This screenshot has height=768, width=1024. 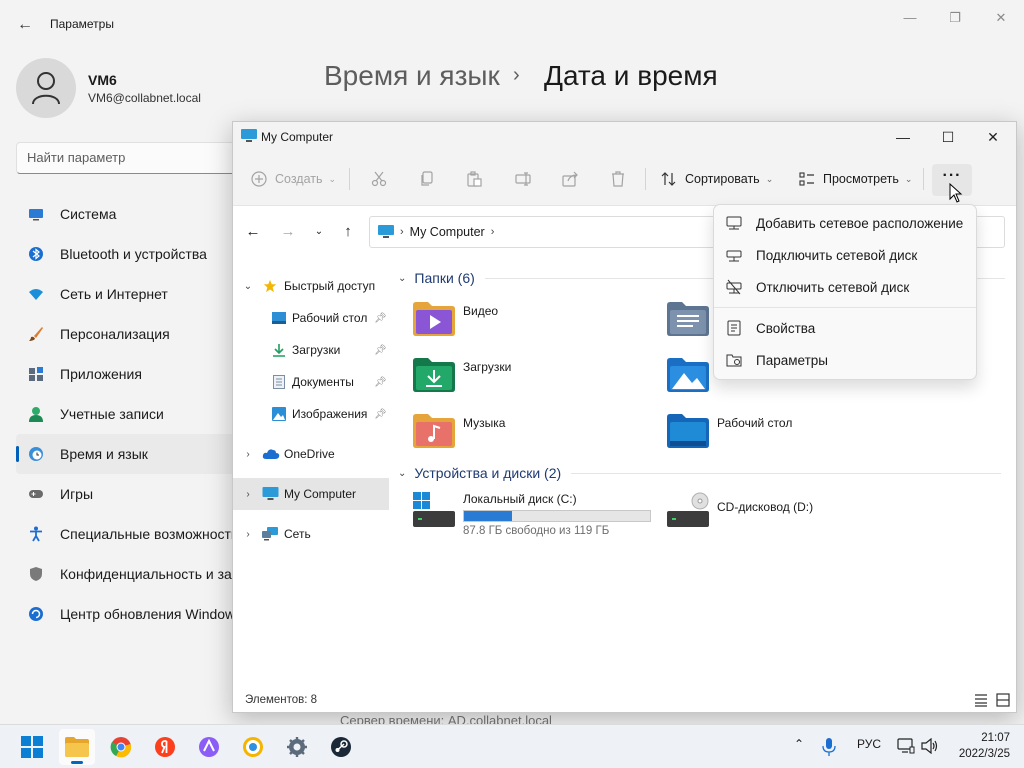 I want to click on disconnect-drive-icon, so click(x=734, y=287).